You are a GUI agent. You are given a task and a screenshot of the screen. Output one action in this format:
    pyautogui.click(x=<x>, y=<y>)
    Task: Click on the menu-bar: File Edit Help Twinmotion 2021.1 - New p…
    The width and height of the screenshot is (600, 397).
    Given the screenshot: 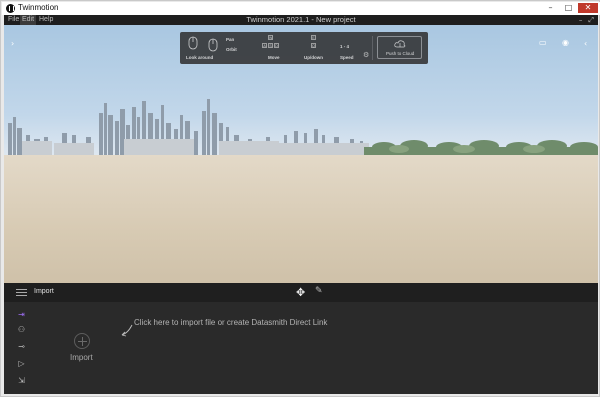 What is the action you would take?
    pyautogui.click(x=301, y=20)
    